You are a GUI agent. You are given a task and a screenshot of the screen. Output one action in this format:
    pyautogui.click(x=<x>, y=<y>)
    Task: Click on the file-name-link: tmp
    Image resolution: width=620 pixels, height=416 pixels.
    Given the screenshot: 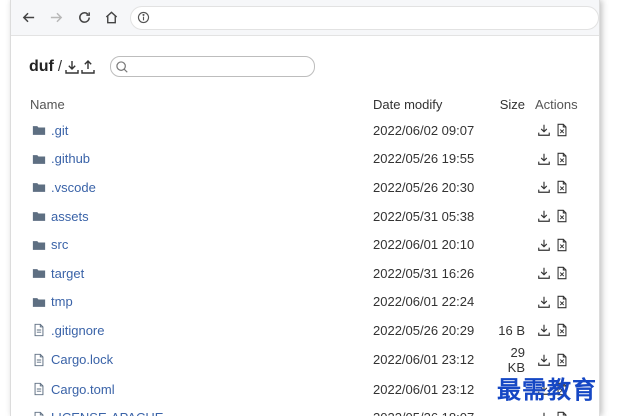 What is the action you would take?
    pyautogui.click(x=62, y=301)
    